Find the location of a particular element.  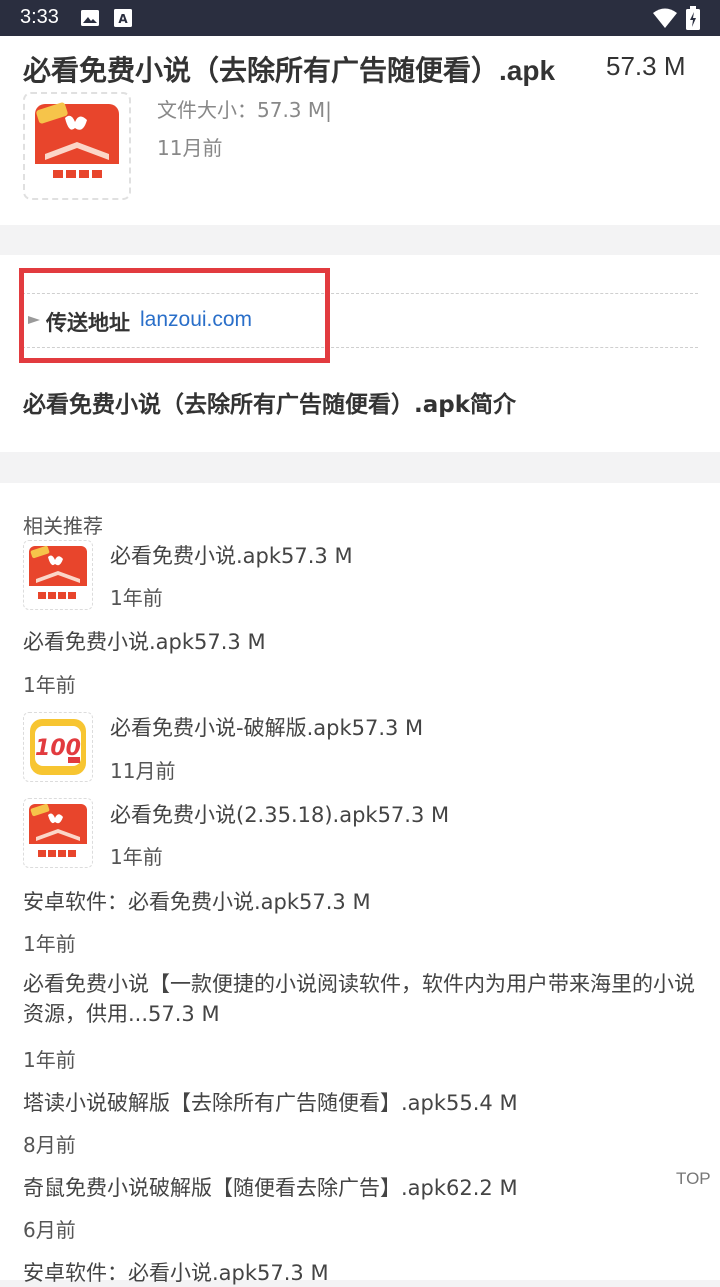

recommend-item-date: 6月前 is located at coordinates (49, 1230).